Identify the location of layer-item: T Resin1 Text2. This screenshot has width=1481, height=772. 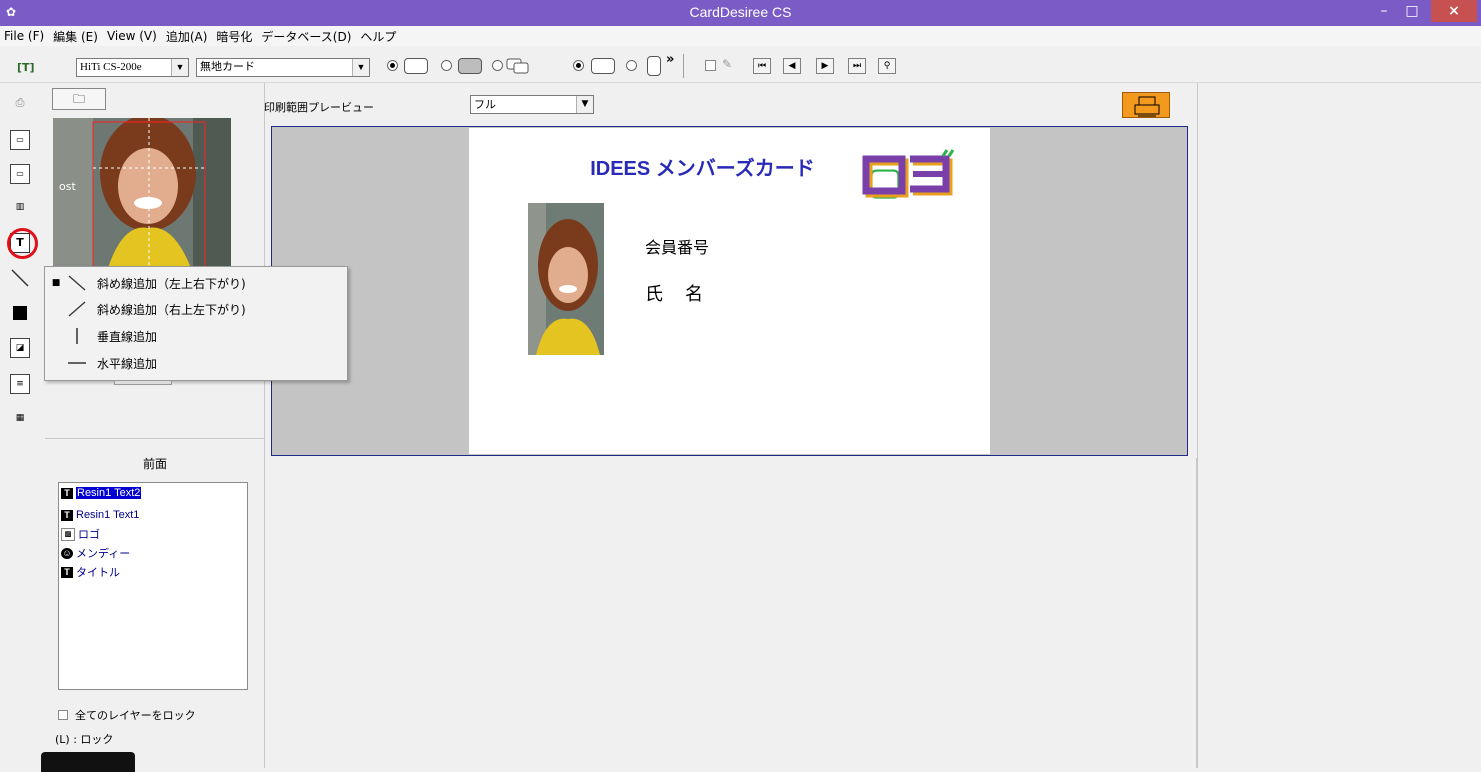
(101, 493).